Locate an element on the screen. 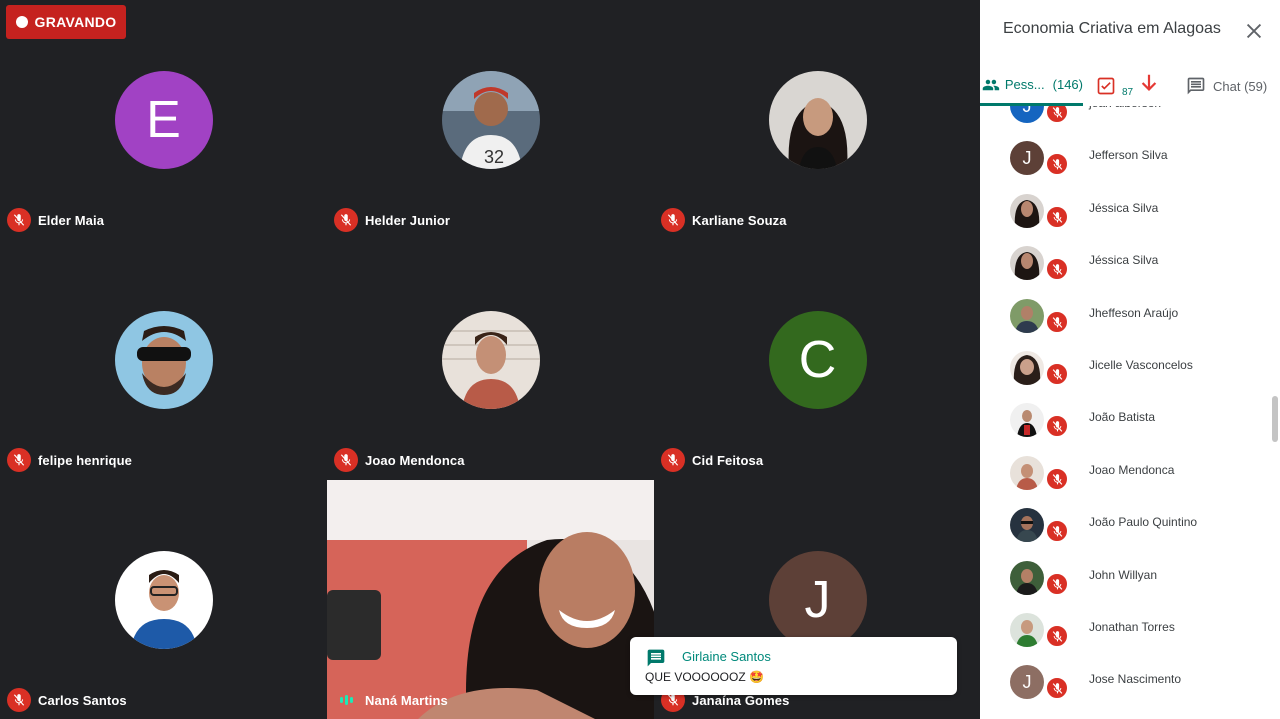 The width and height of the screenshot is (1280, 719). participant-avatar: E is located at coordinates (163, 120).